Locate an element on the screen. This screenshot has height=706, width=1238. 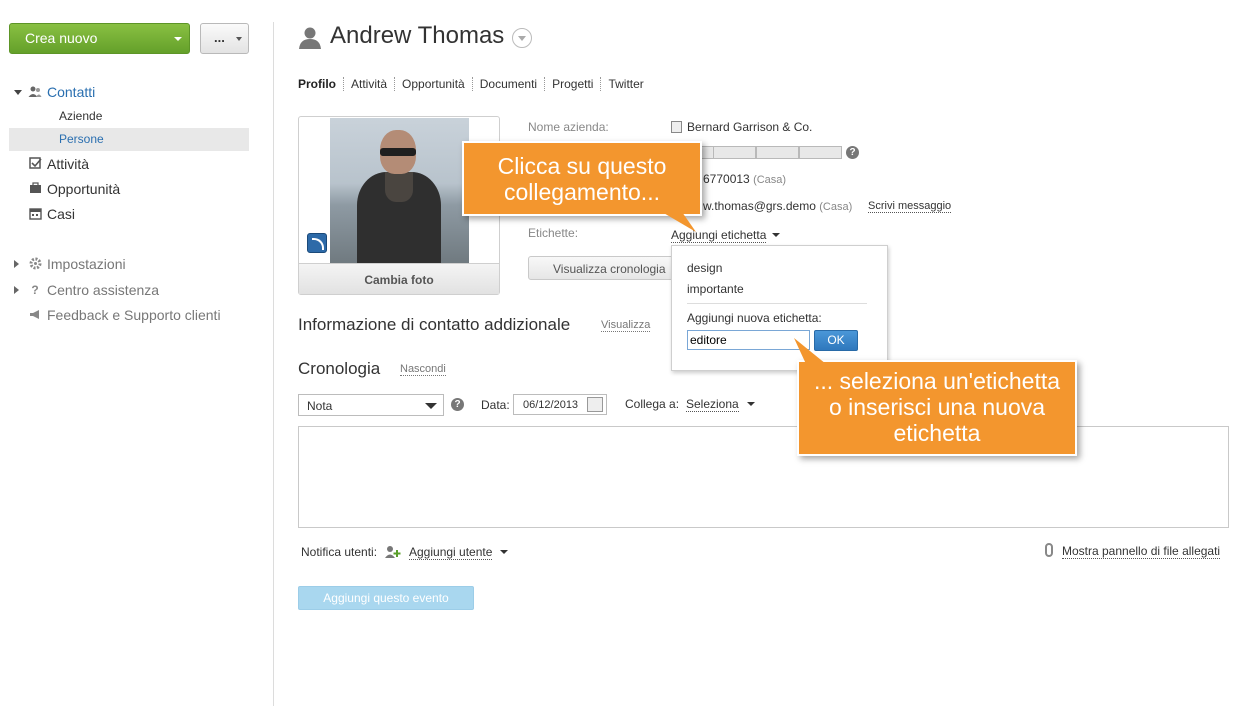
tag-option-importante: importante is located at coordinates (715, 289).